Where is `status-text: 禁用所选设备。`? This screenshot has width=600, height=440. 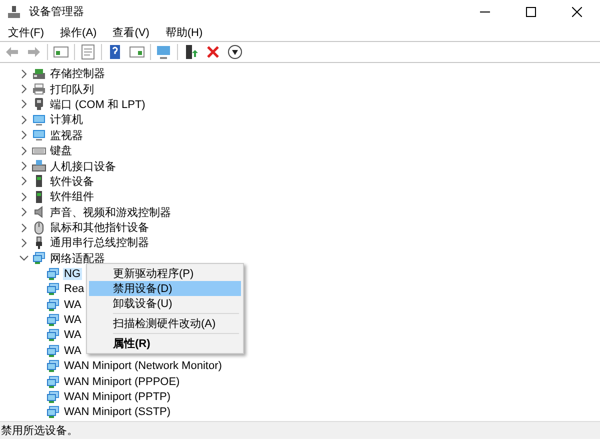
status-text: 禁用所选设备。 is located at coordinates (39, 431).